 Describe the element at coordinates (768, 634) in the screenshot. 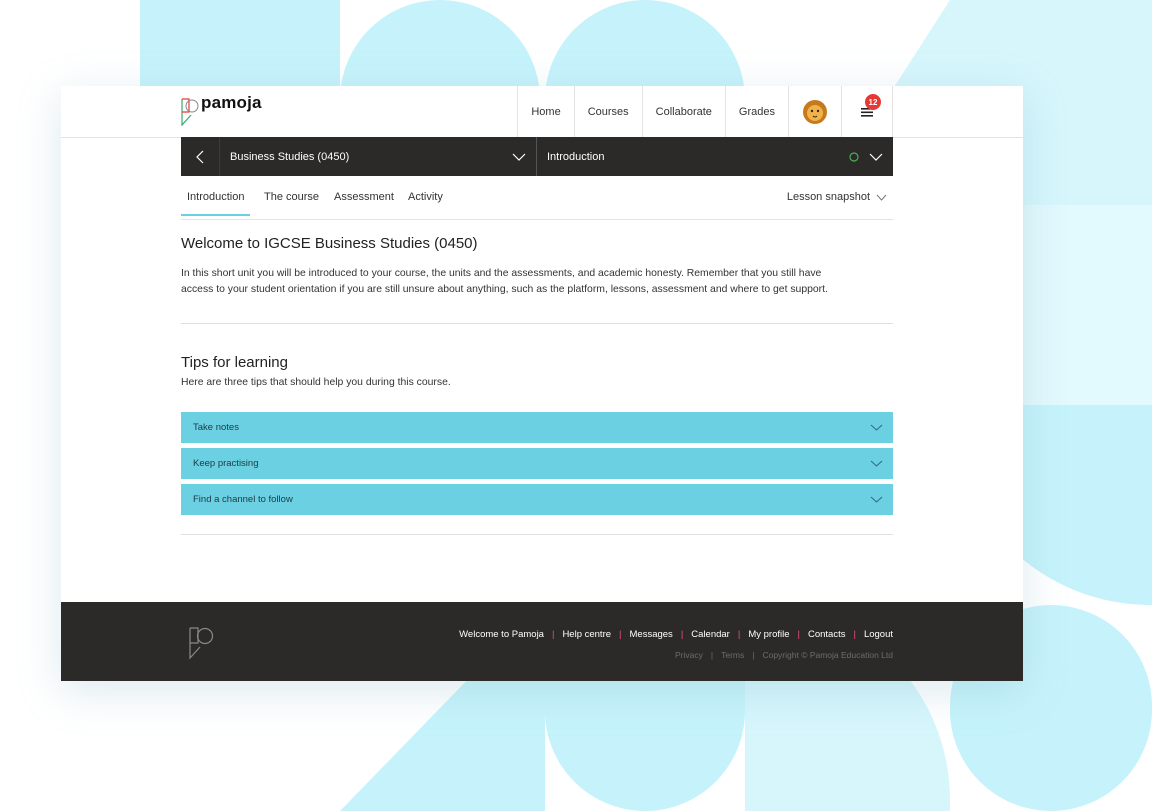

I see `footer-link-my-profile: My profile` at that location.